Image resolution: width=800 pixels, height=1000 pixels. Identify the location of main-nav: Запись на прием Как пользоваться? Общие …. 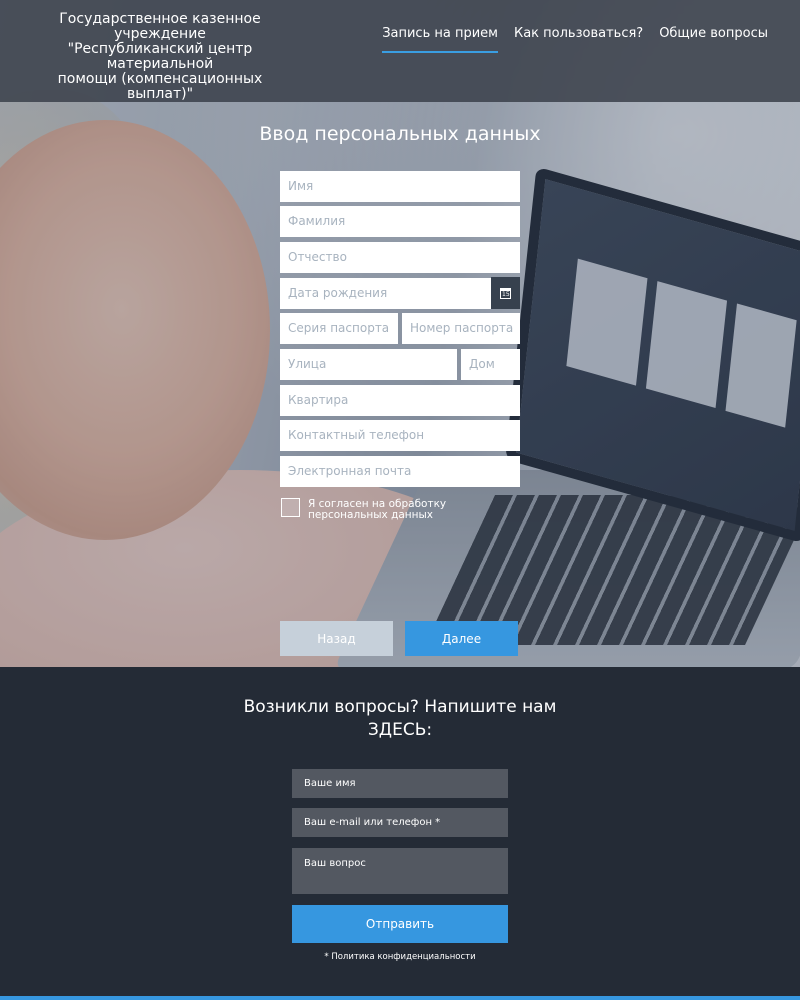
(575, 39).